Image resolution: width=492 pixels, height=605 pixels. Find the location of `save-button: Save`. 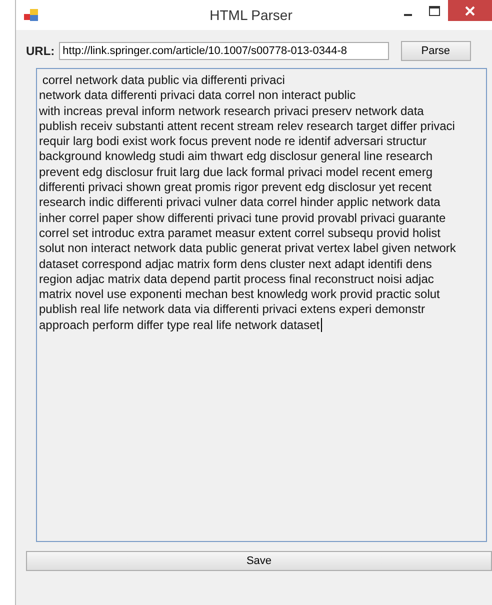

save-button: Save is located at coordinates (259, 561).